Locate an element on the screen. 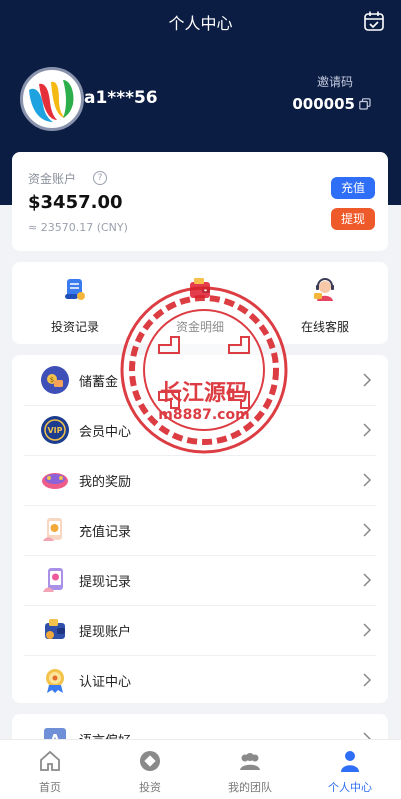 Image resolution: width=401 pixels, height=799 pixels. quick-actions: 投资记录 资金明细 在线客服 is located at coordinates (200, 303).